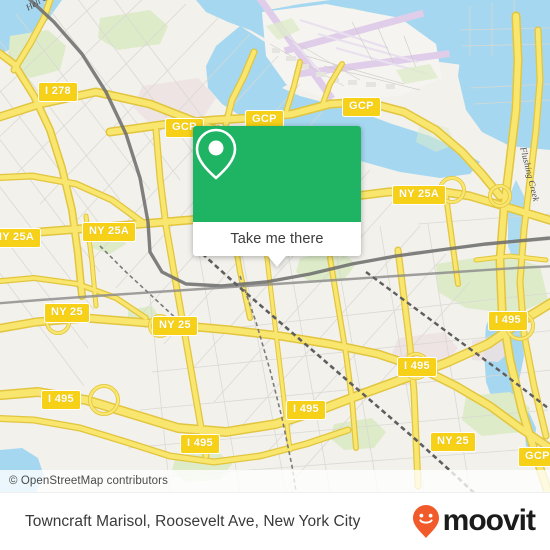 Image resolution: width=550 pixels, height=550 pixels. What do you see at coordinates (277, 174) in the screenshot?
I see `popup-header` at bounding box center [277, 174].